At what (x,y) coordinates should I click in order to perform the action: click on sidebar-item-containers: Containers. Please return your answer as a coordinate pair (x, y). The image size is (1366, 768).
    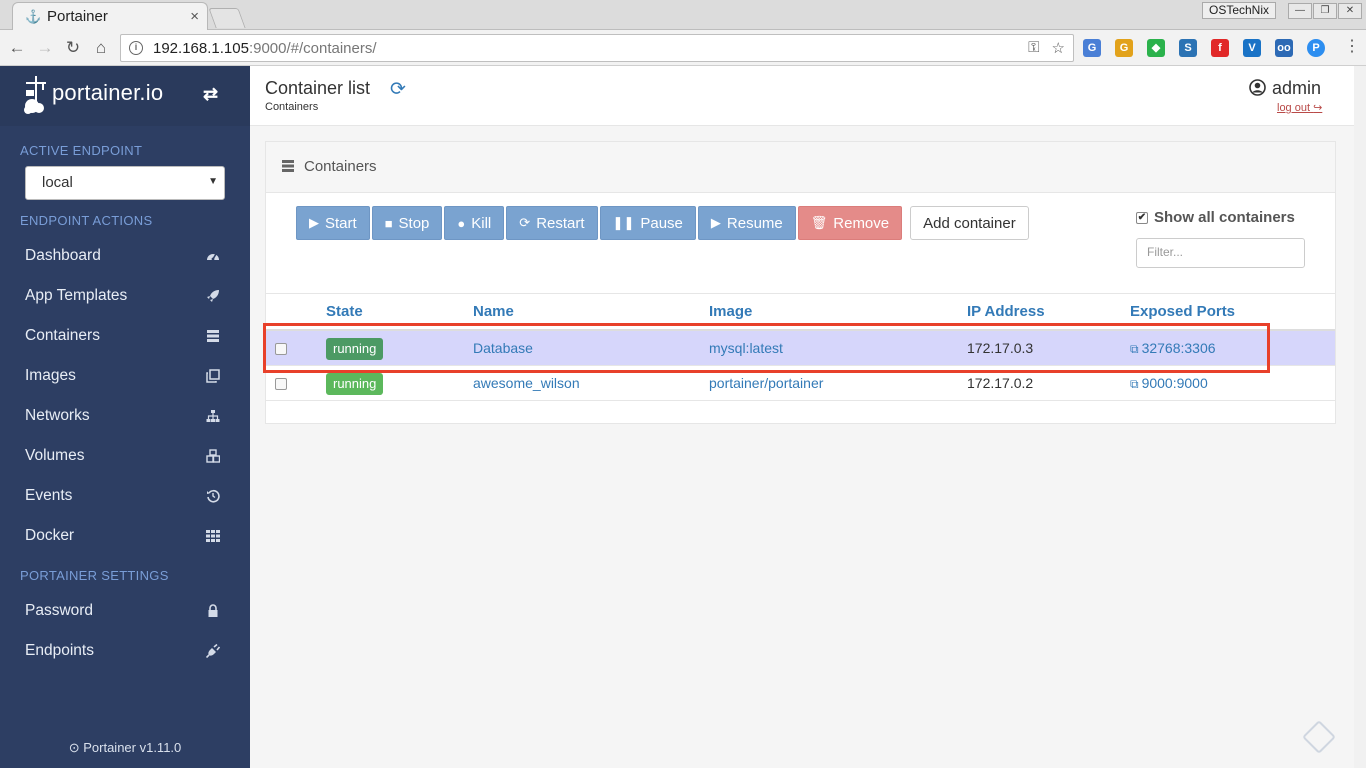
    Looking at the image, I should click on (125, 336).